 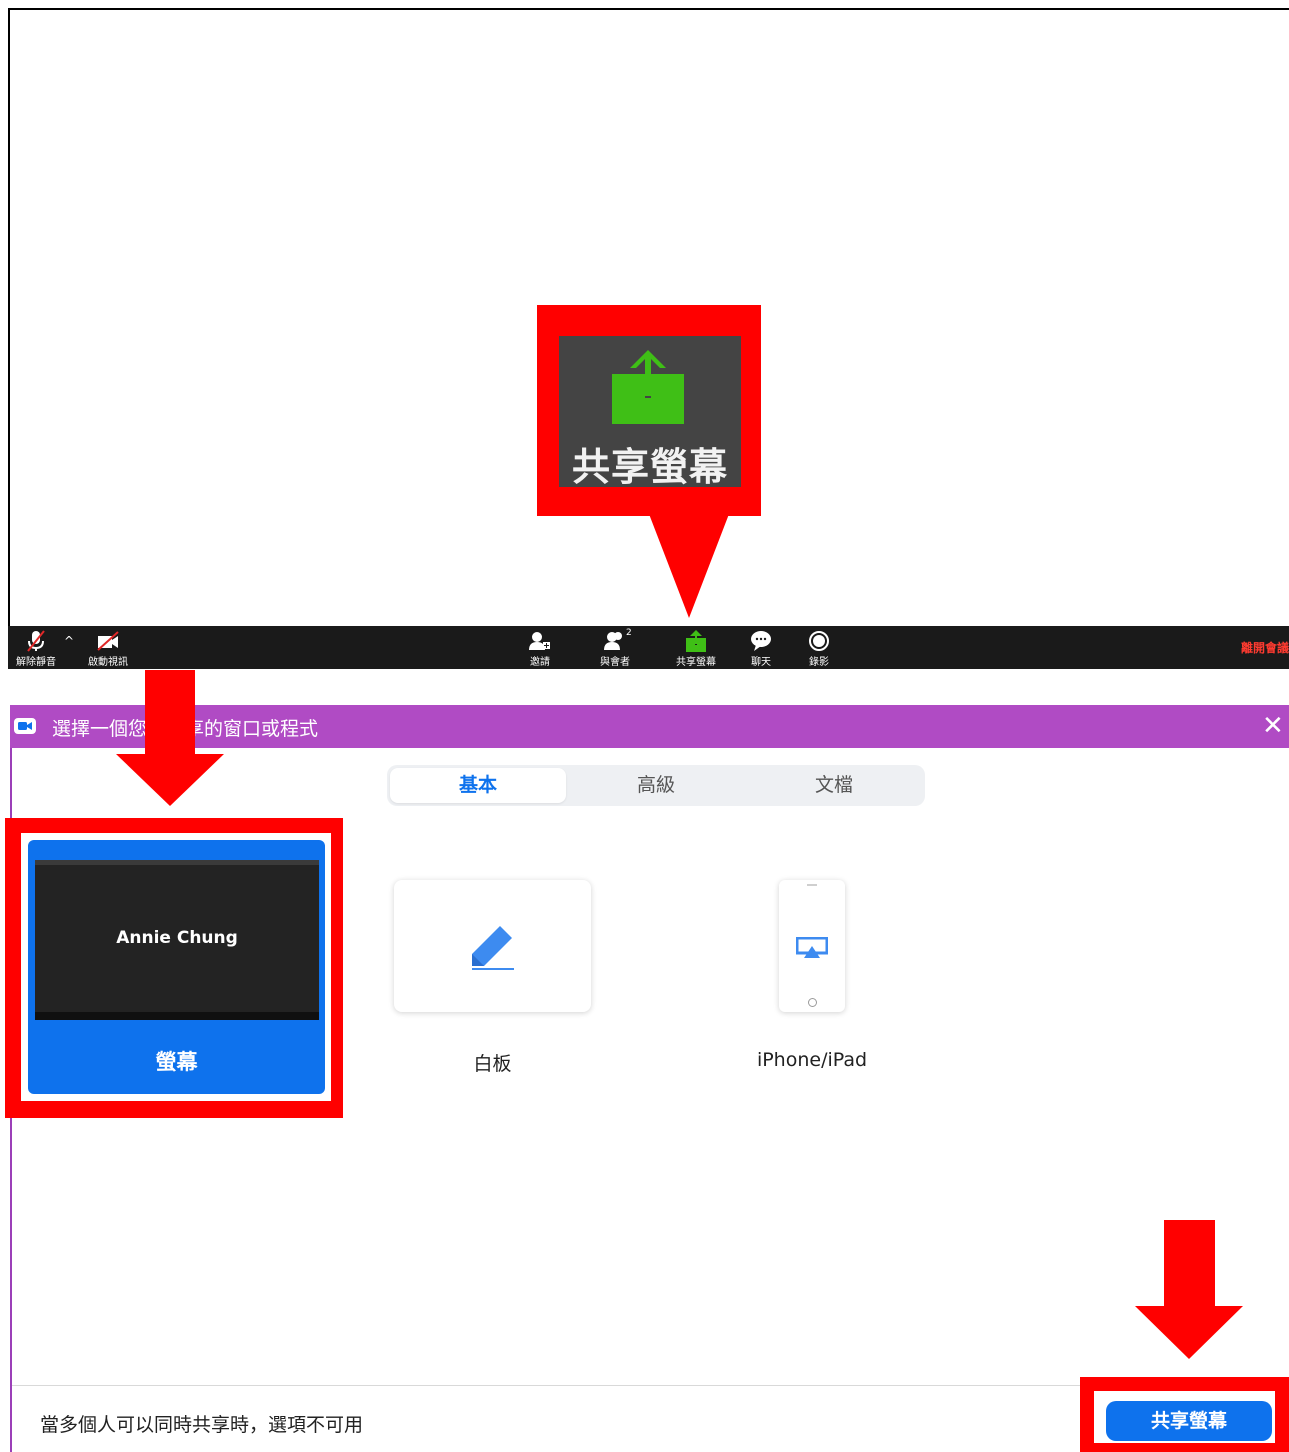 What do you see at coordinates (834, 785) in the screenshot?
I see `tab-files: 文檔` at bounding box center [834, 785].